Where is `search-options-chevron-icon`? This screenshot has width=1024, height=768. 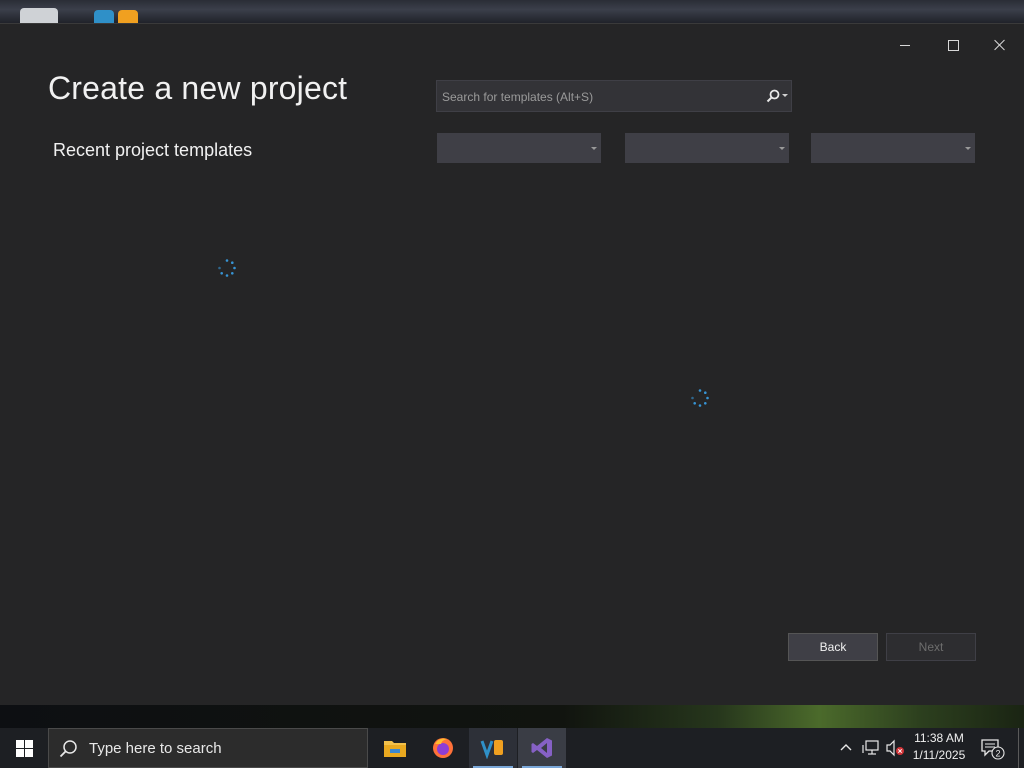 search-options-chevron-icon is located at coordinates (785, 95).